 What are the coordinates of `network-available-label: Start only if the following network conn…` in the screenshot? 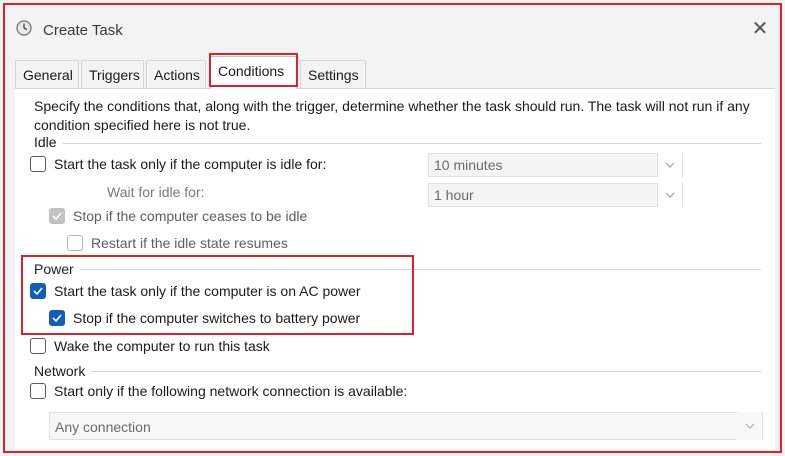 It's located at (231, 391).